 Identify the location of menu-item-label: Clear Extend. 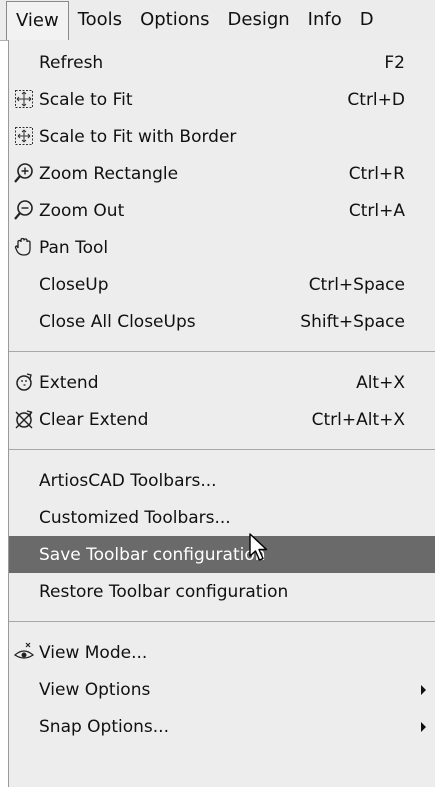
(94, 419).